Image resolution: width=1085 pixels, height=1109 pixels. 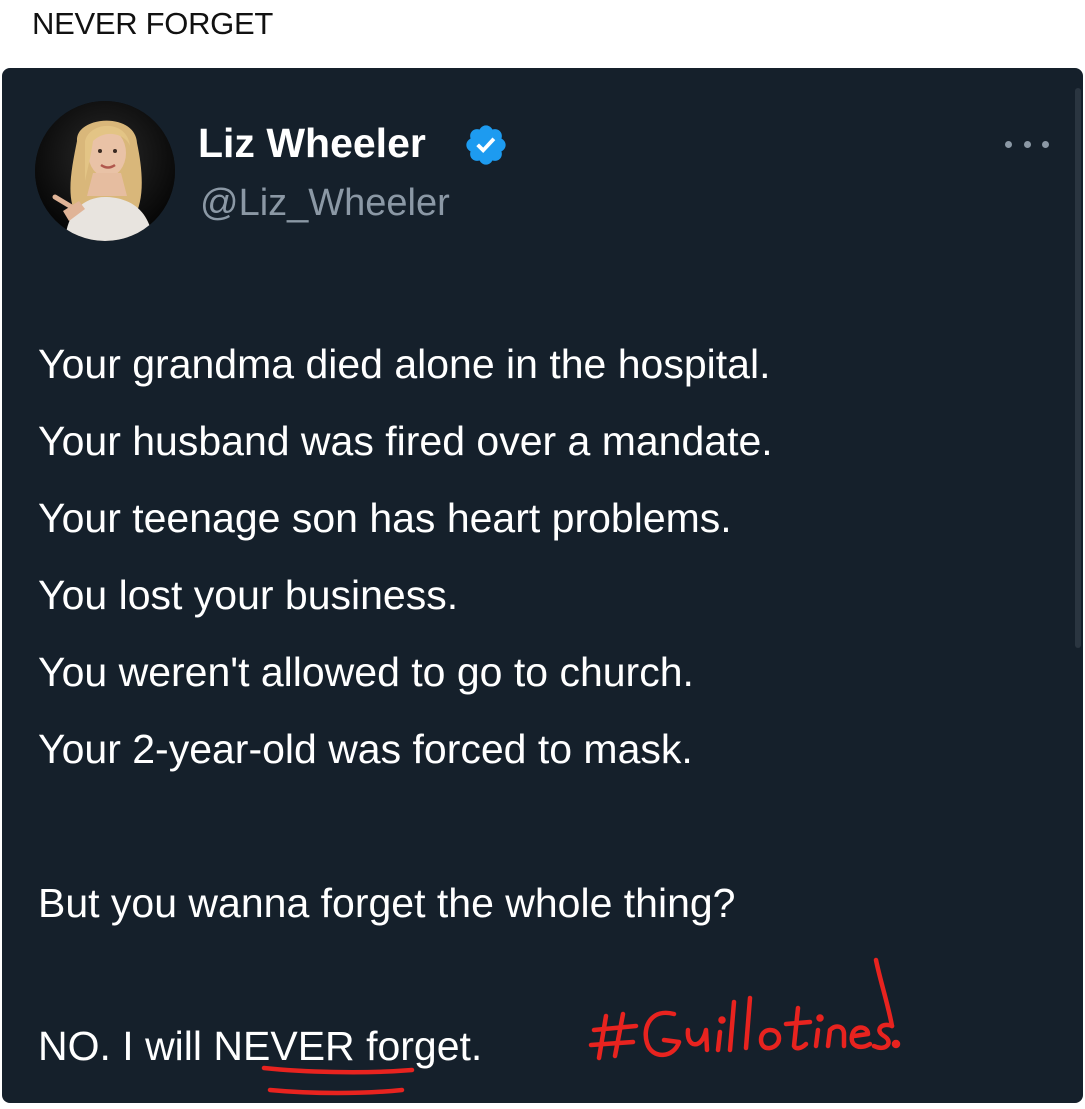 I want to click on author-name: Liz Wheeler, so click(x=312, y=143).